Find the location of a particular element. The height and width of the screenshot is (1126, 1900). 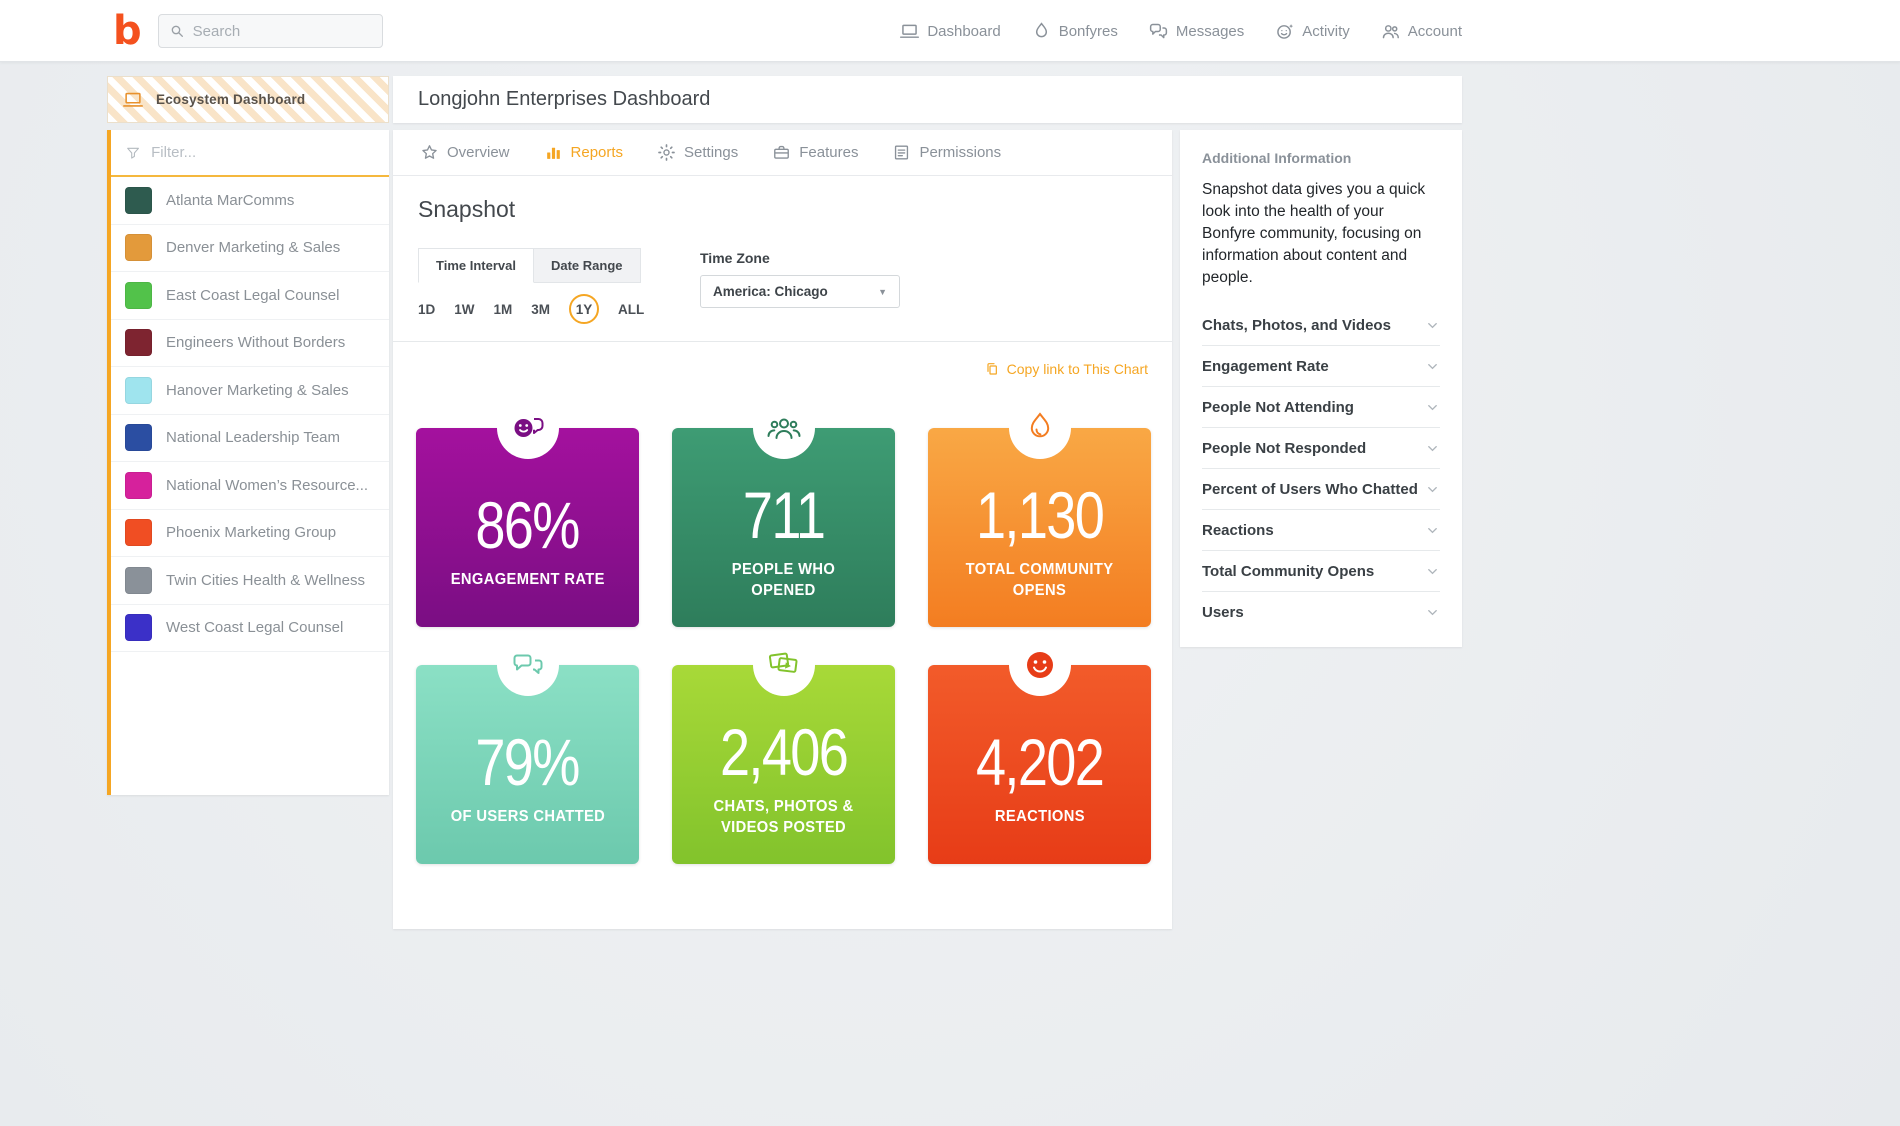

community-label: Engineers Without Borders is located at coordinates (256, 343).